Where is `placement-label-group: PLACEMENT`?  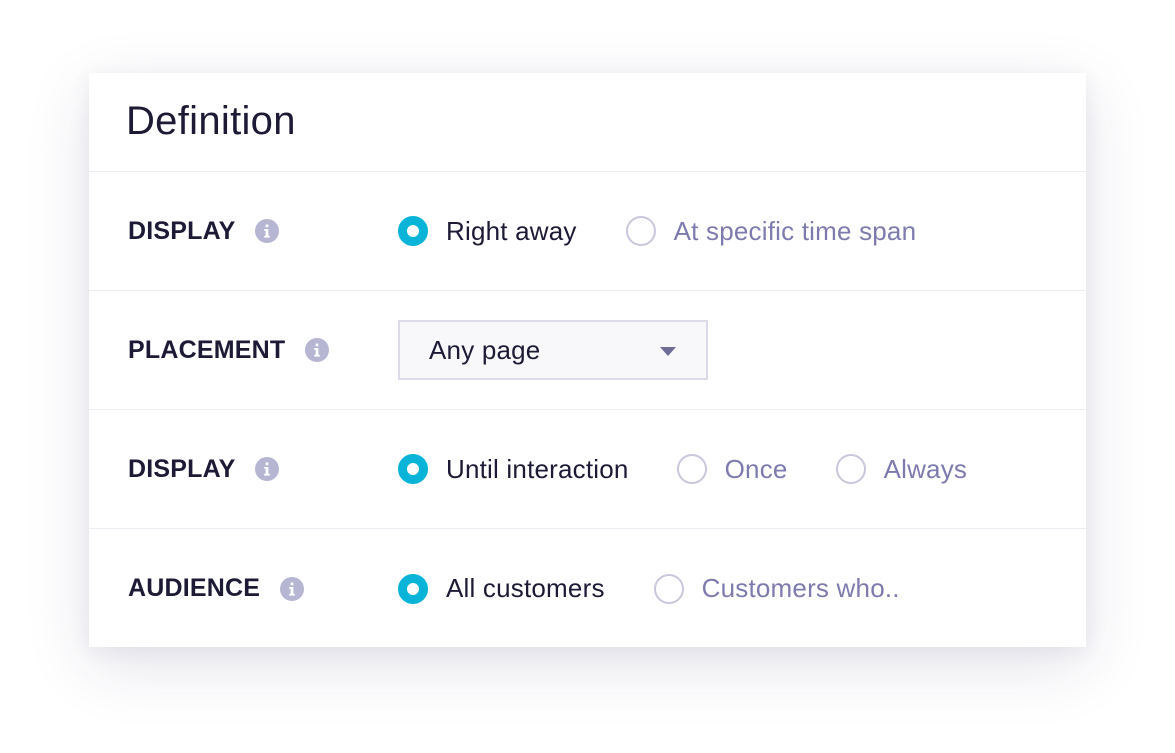
placement-label-group: PLACEMENT is located at coordinates (229, 350).